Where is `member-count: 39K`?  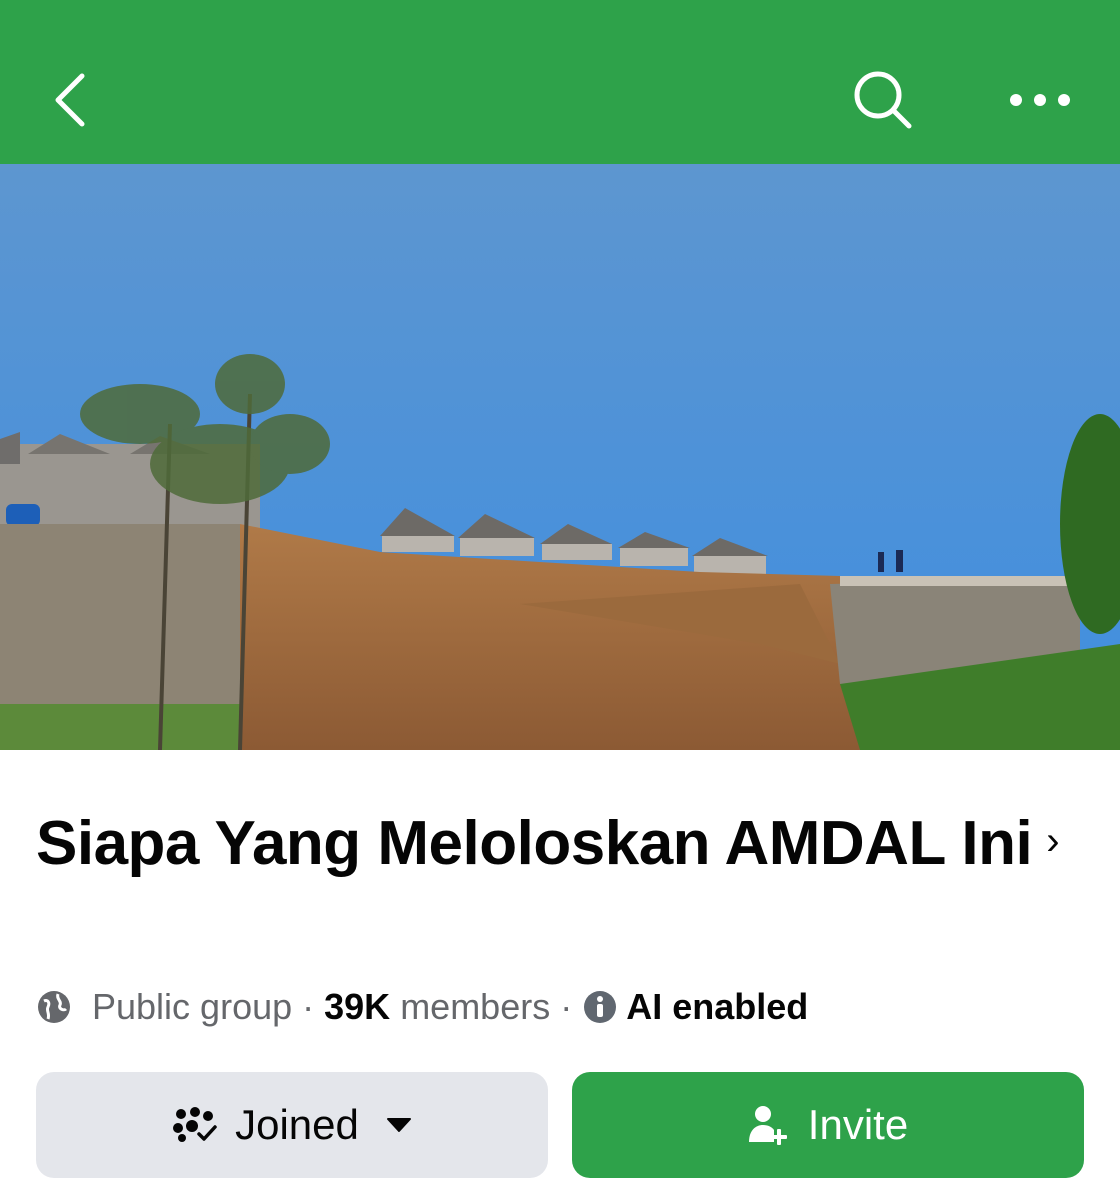 member-count: 39K is located at coordinates (357, 1006).